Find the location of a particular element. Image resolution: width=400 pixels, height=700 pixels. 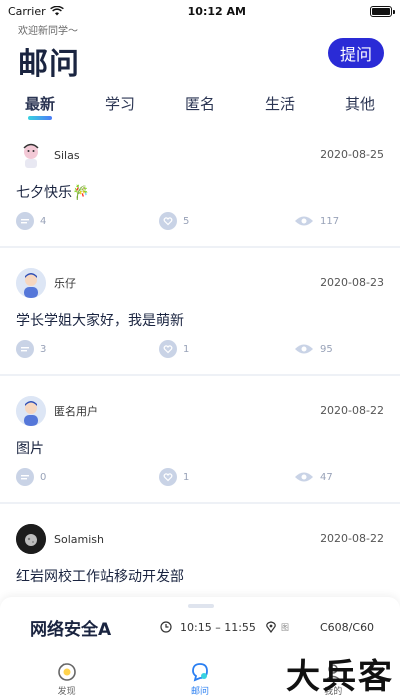

username: Silas is located at coordinates (67, 155).